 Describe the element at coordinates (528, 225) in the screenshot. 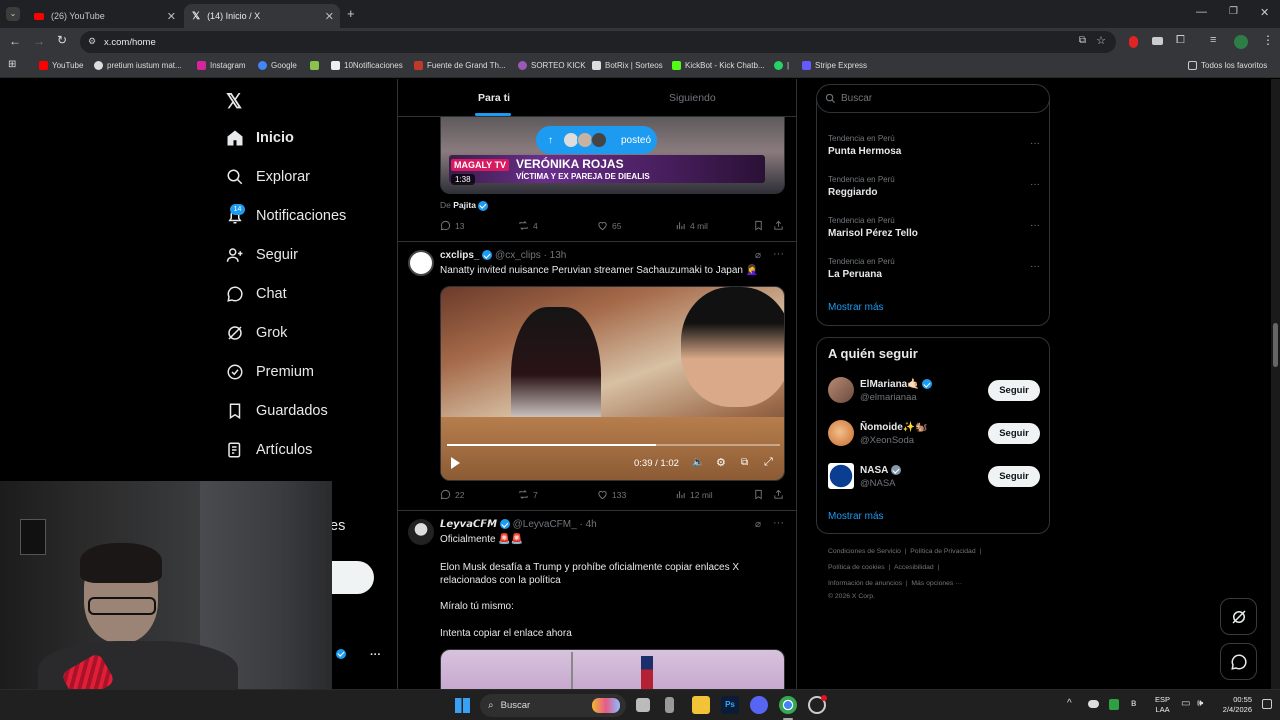

I see `repost-button: 4` at that location.